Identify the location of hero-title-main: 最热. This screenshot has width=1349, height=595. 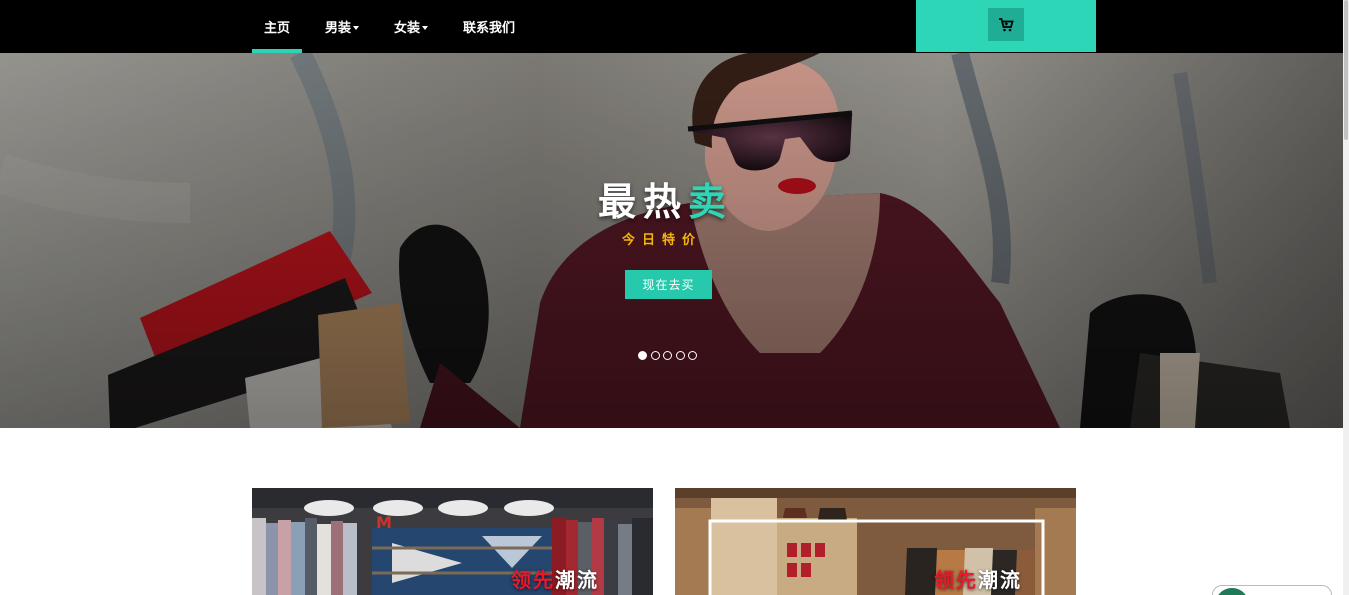
(643, 202).